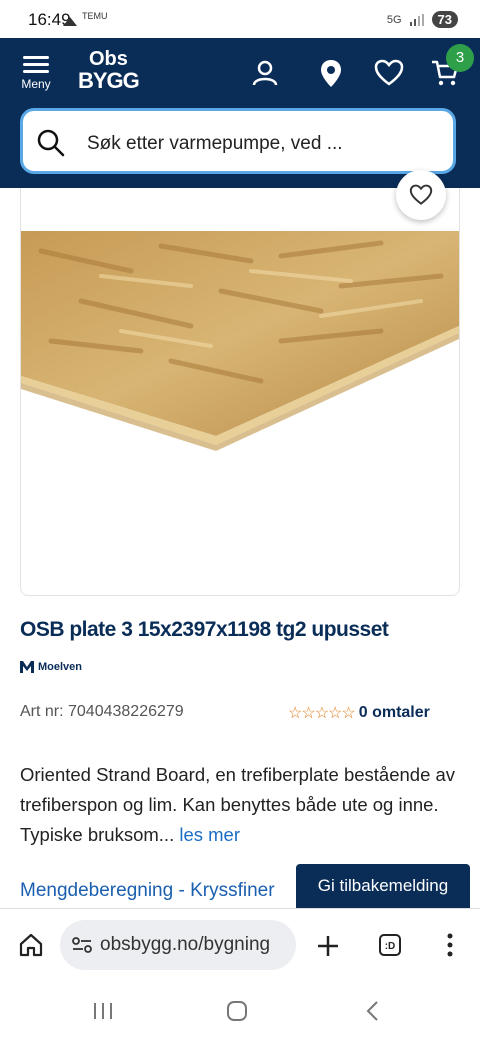 The image size is (480, 1040). Describe the element at coordinates (240, 19) in the screenshot. I see `status-bar: 16:49 TEMU 5G 73` at that location.